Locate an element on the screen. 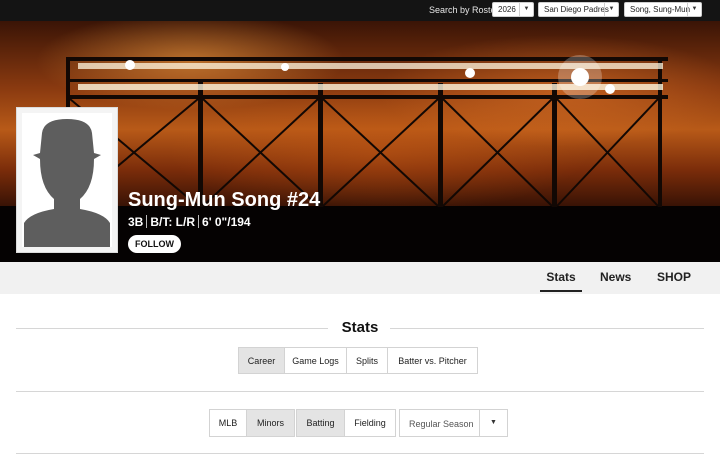 This screenshot has width=720, height=456. team-select-value: San Diego Padres is located at coordinates (576, 9).